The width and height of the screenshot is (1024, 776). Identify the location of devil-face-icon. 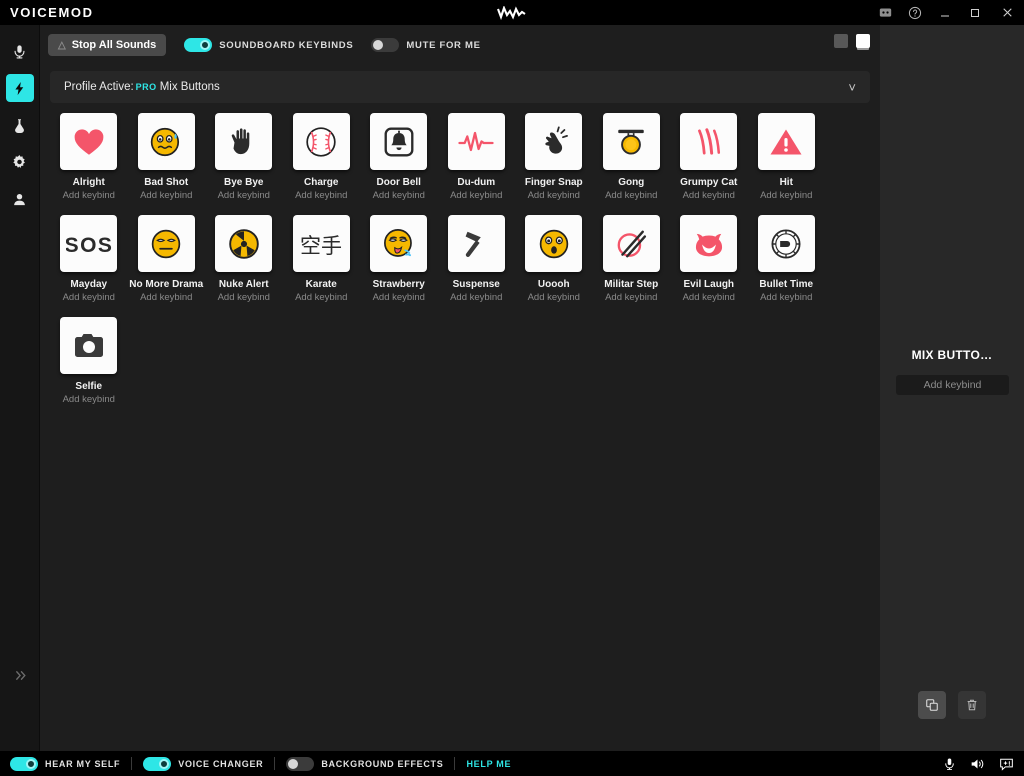
(709, 243).